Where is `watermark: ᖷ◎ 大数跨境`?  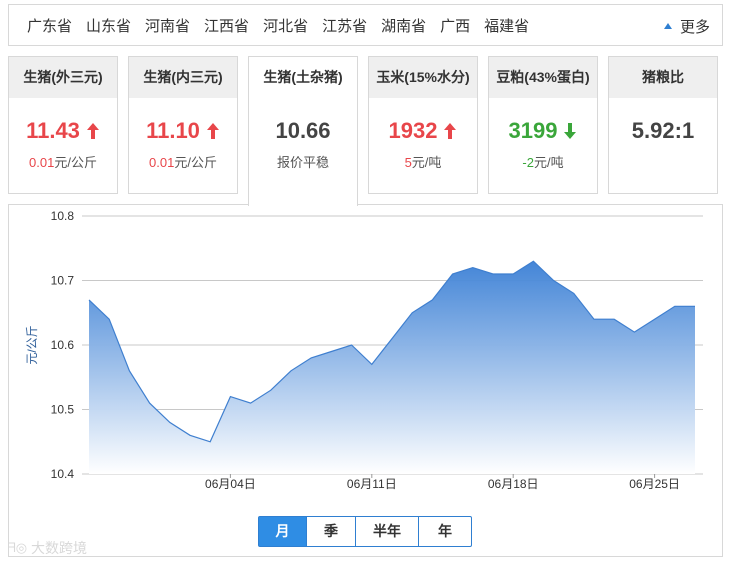
watermark: ᖷ◎ 大数跨境 is located at coordinates (47, 548).